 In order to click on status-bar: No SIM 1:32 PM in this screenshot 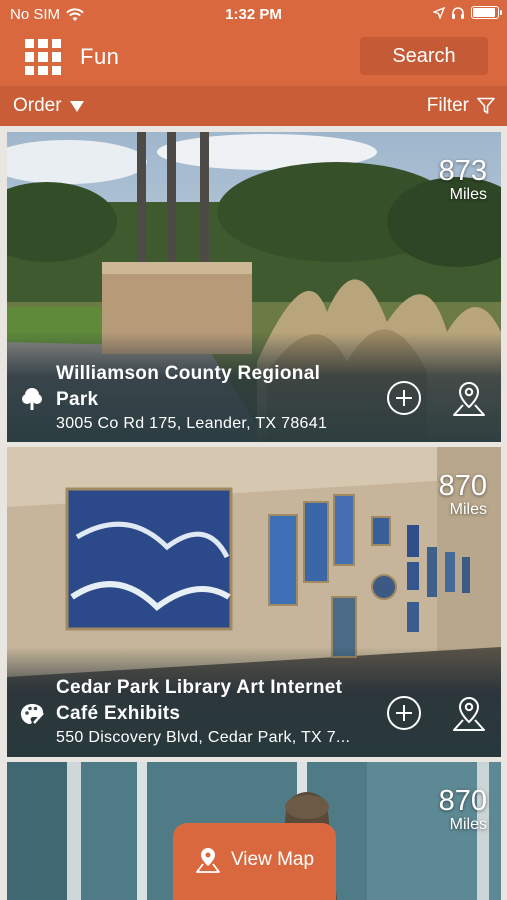, I will do `click(253, 15)`.